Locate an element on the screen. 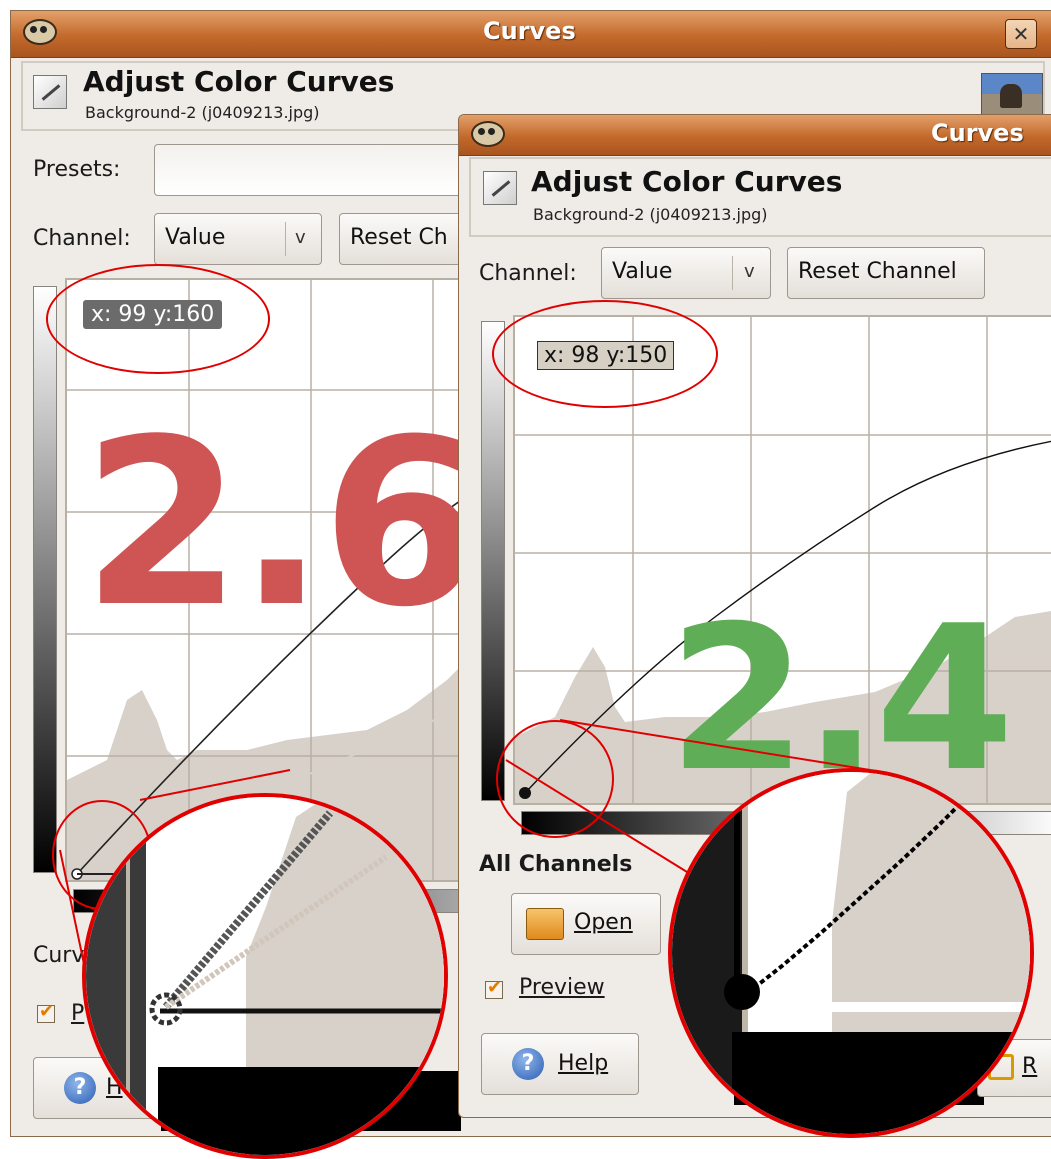 This screenshot has height=1159, width=1051. front-help-label: Help is located at coordinates (583, 1063).